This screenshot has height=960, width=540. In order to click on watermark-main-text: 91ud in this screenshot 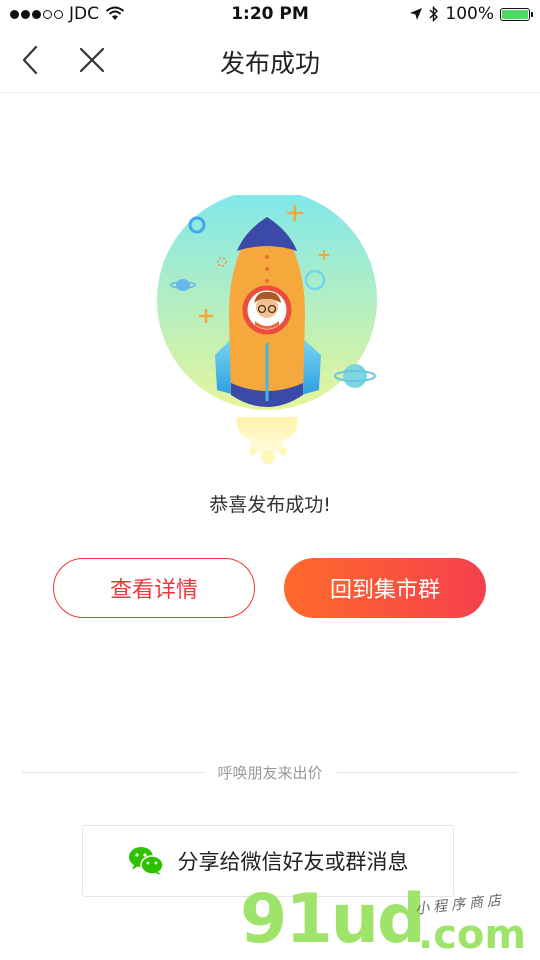, I will do `click(333, 919)`.